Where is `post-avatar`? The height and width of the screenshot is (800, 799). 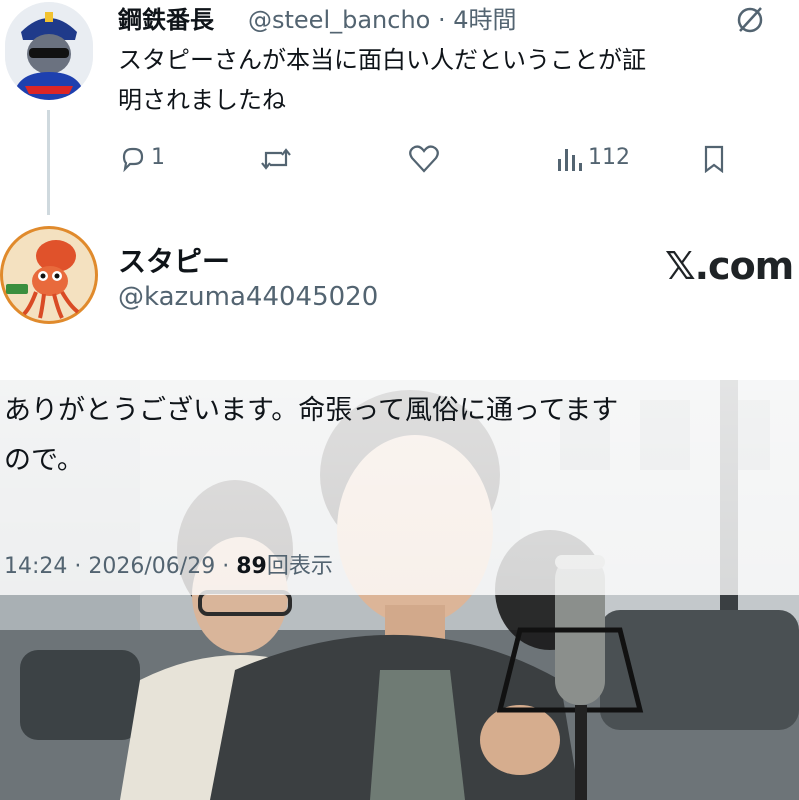 post-avatar is located at coordinates (49, 275).